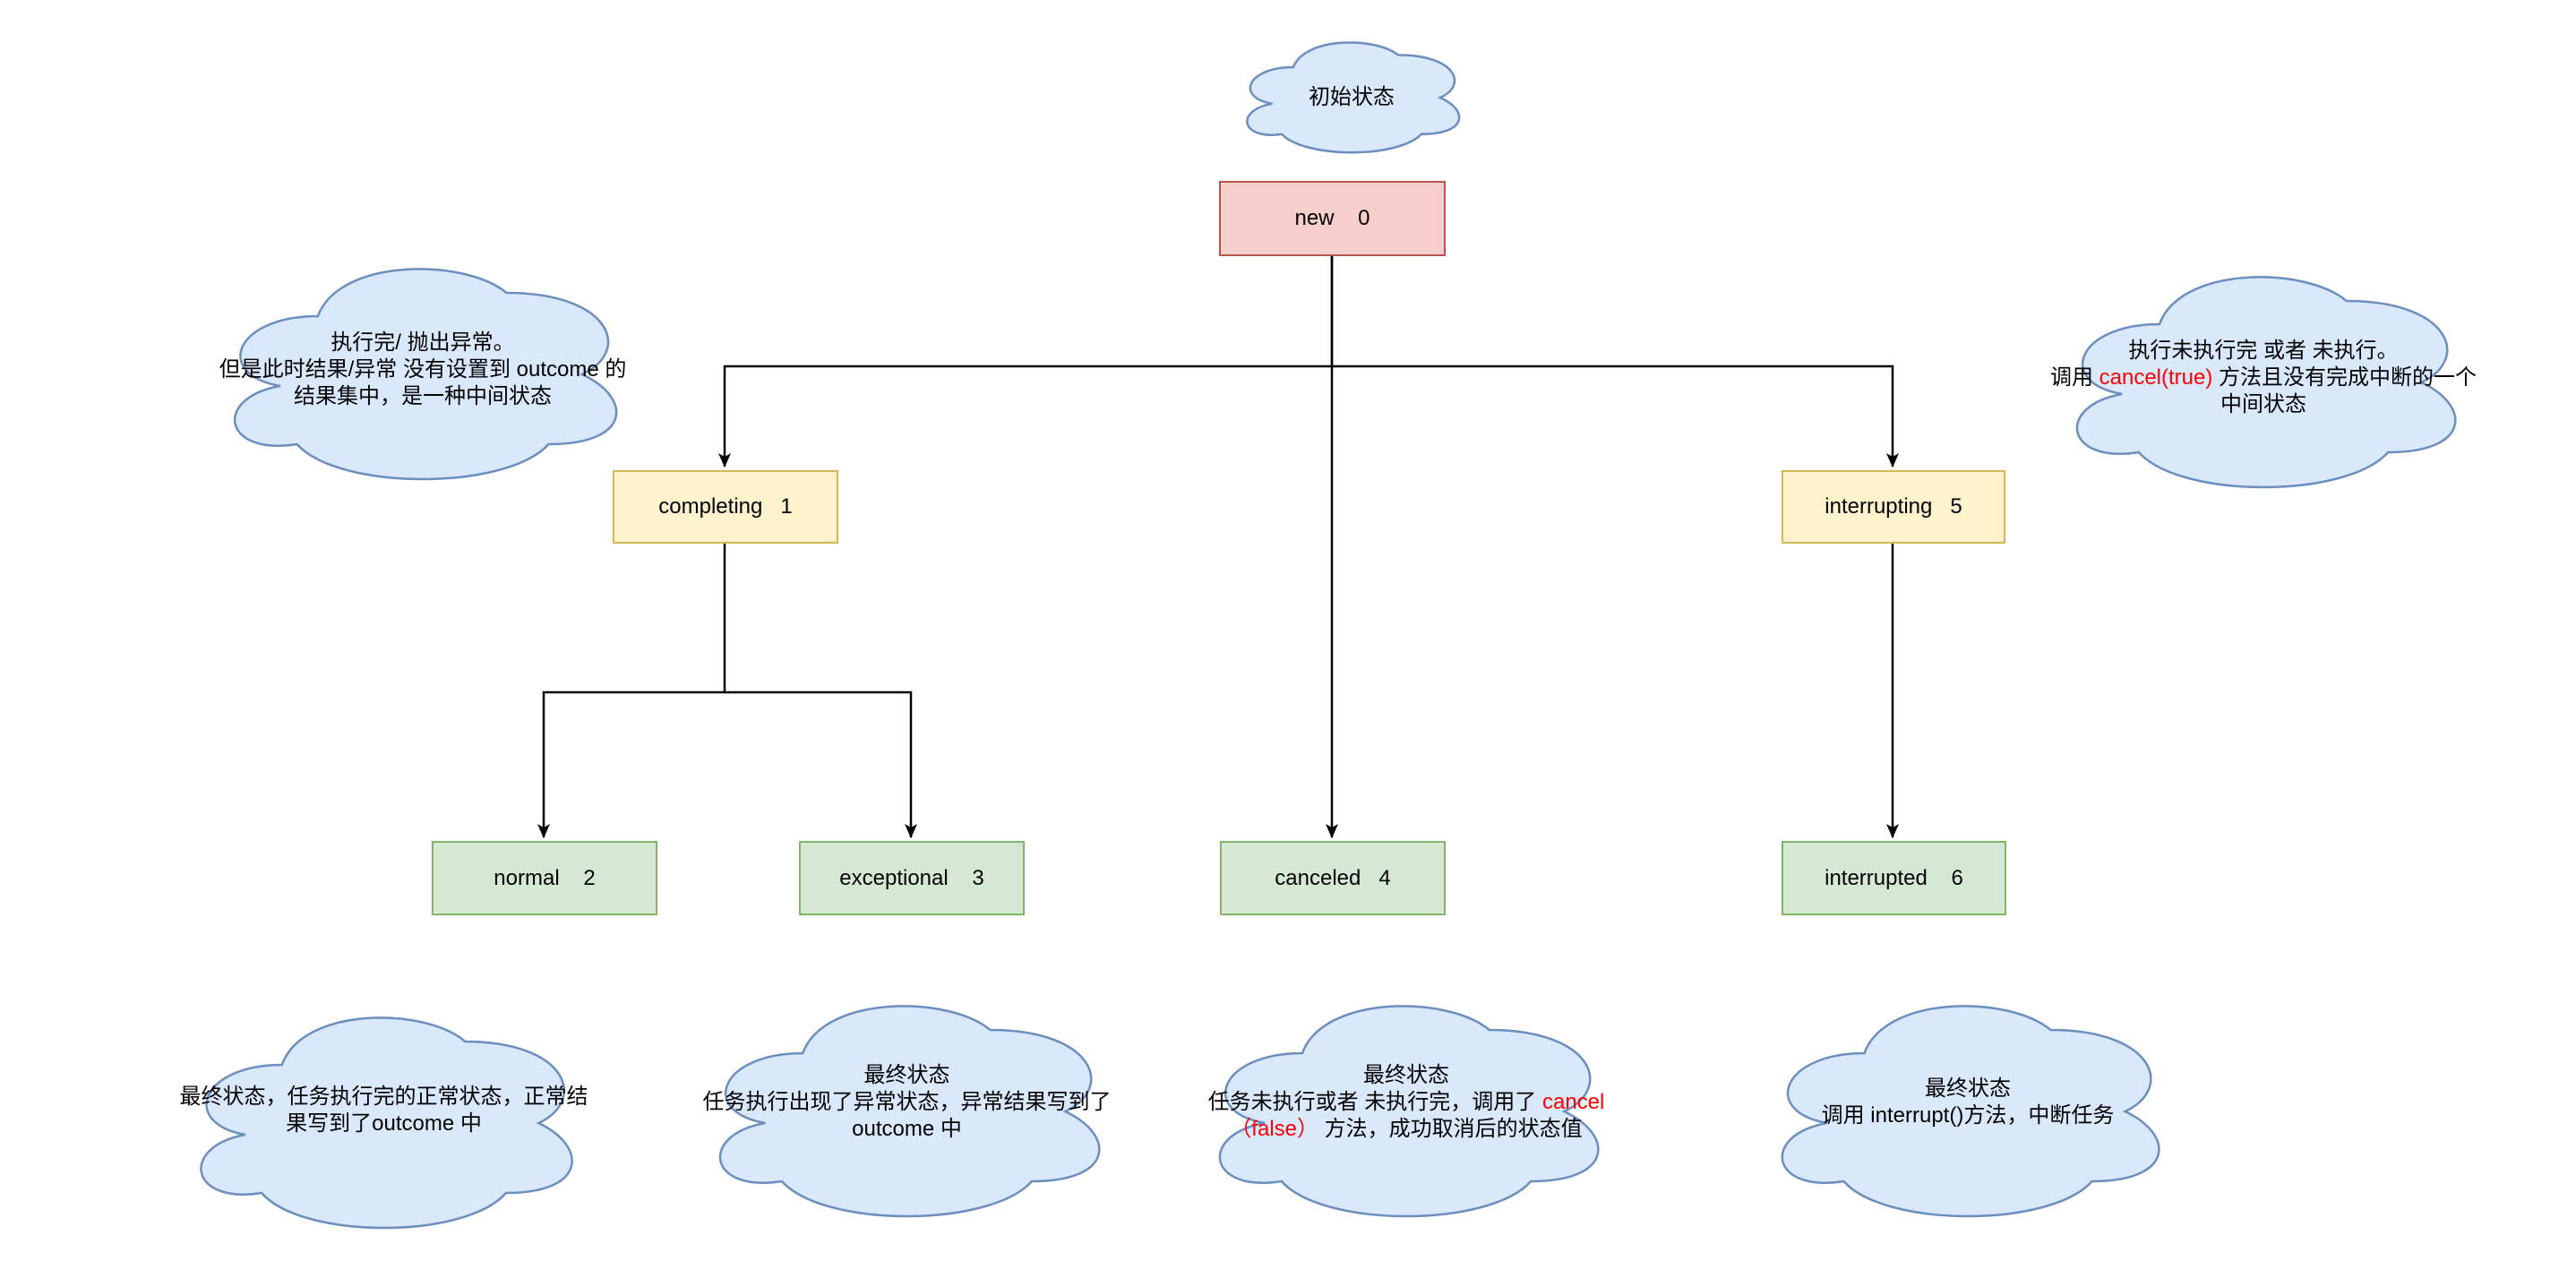 The image size is (2576, 1261). What do you see at coordinates (1970, 1112) in the screenshot?
I see `cloud-shape-interrupted` at bounding box center [1970, 1112].